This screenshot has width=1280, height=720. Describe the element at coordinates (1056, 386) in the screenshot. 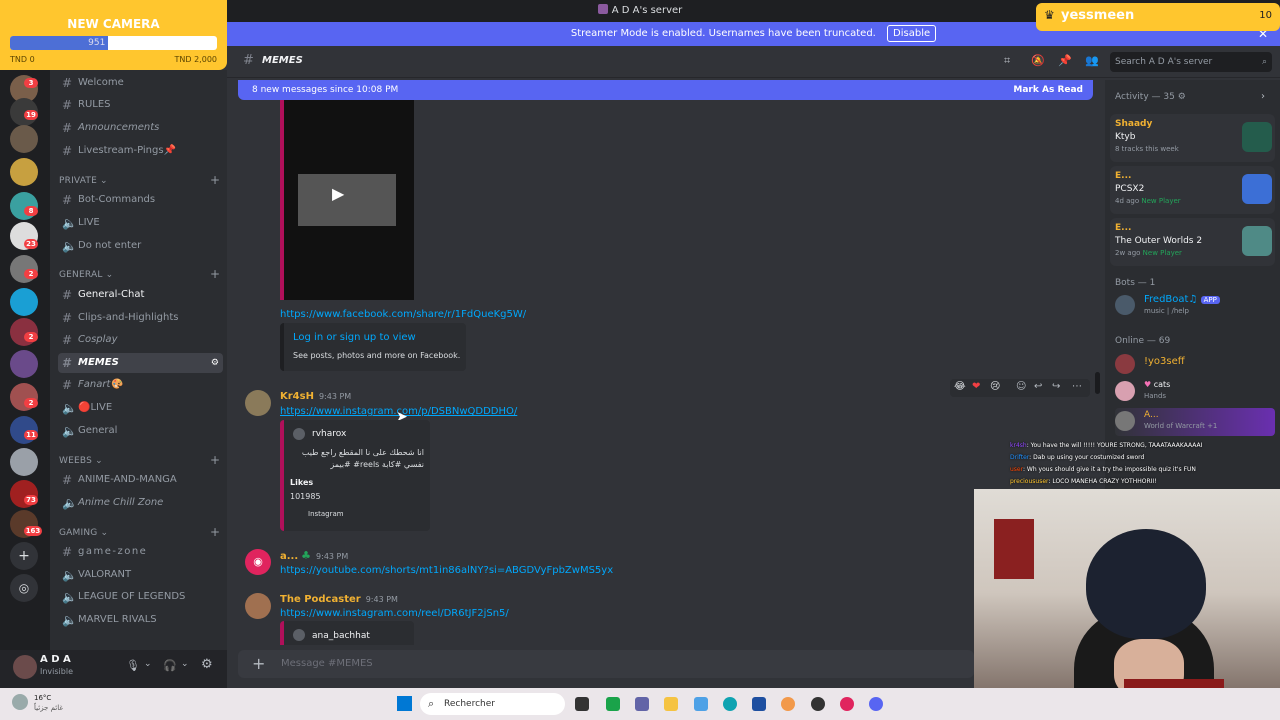

I see `forward-icon: ↪` at that location.